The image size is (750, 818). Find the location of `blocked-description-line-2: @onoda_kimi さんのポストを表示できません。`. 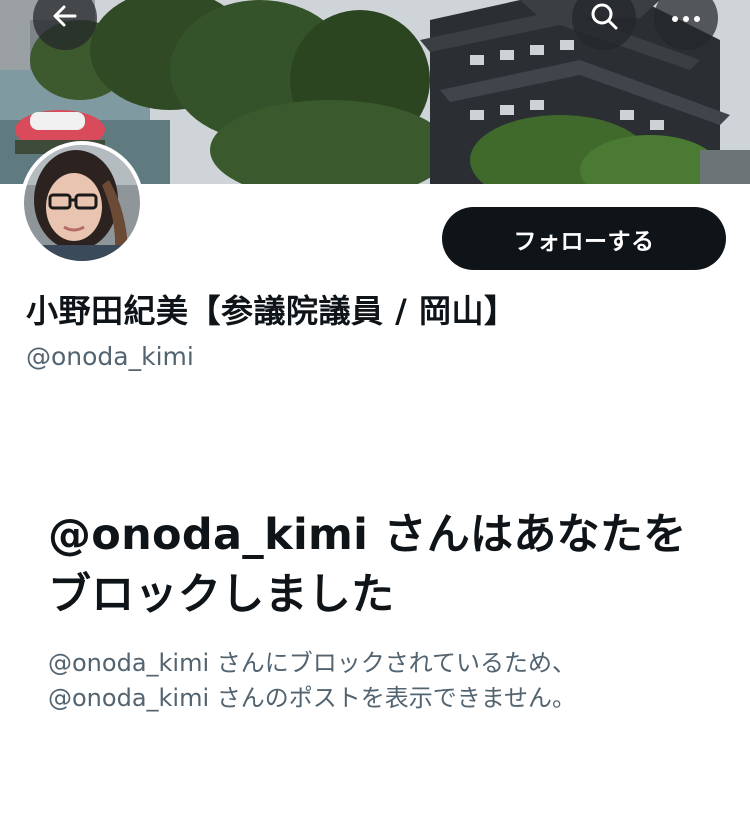

blocked-description-line-2: @onoda_kimi さんのポストを表示できません。 is located at coordinates (312, 698).